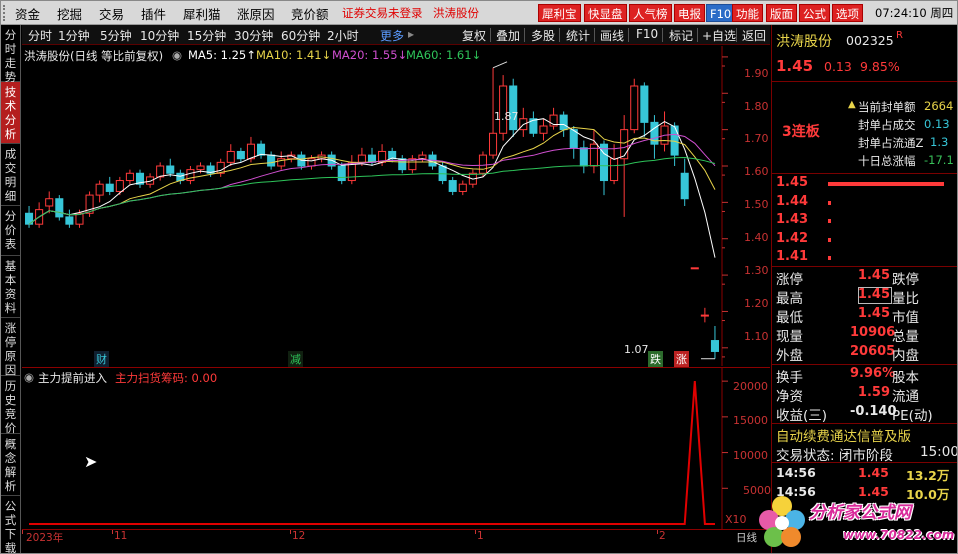 Image resolution: width=958 pixels, height=554 pixels. Describe the element at coordinates (792, 219) in the screenshot. I see `order-book-price: 1.43` at that location.